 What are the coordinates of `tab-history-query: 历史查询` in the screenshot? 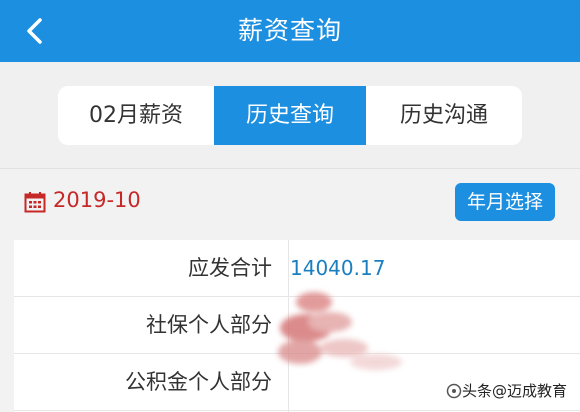 It's located at (290, 115).